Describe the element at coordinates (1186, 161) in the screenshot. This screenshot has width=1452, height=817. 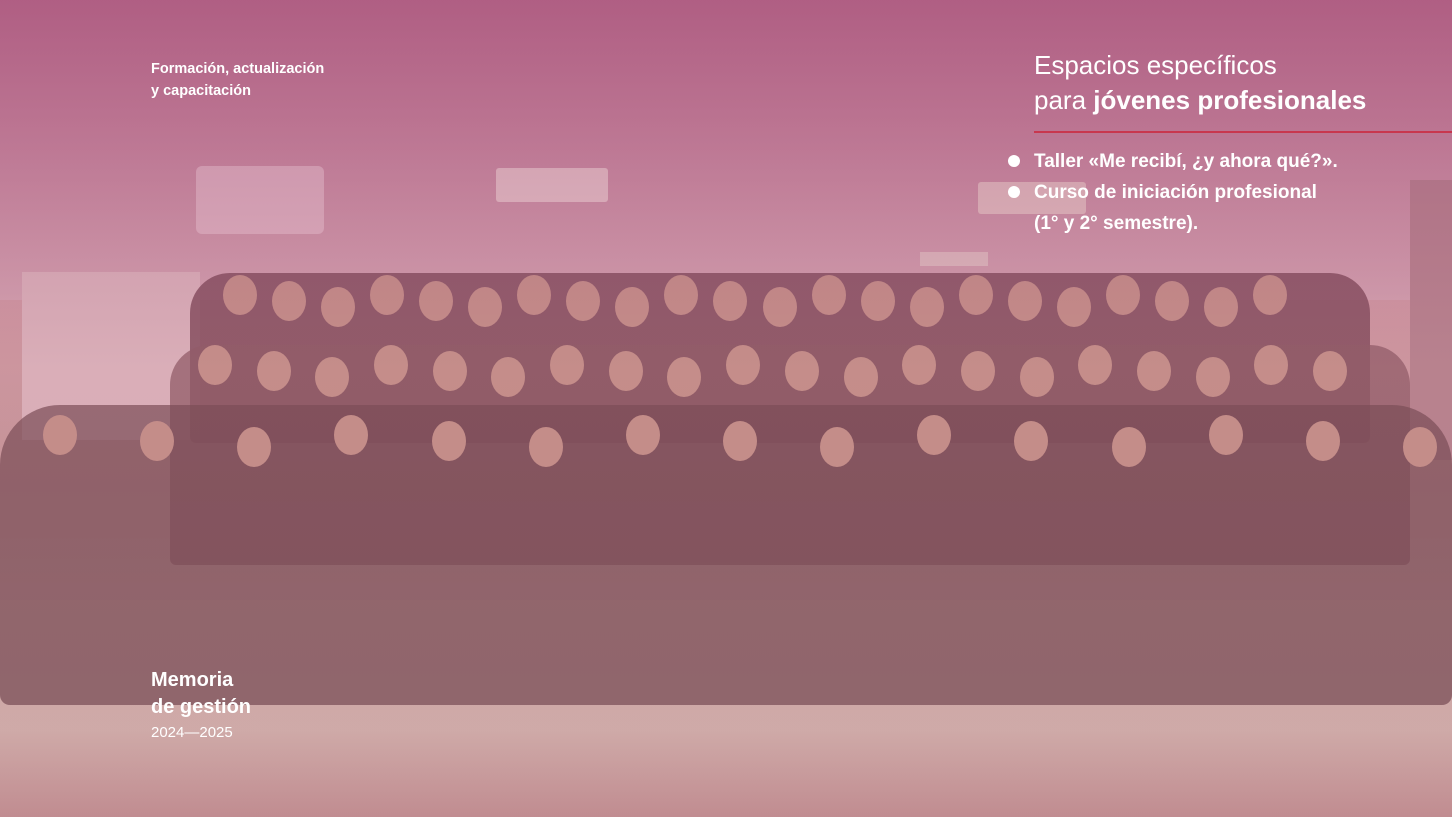
I see `bullet-text: Taller «Me recibí, ¿y ahora qué?».` at that location.